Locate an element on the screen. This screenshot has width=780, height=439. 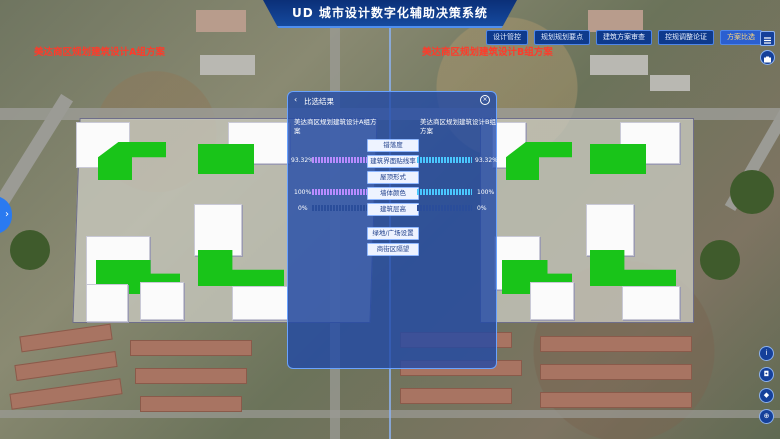
building-b4 is located at coordinates (651, 303).